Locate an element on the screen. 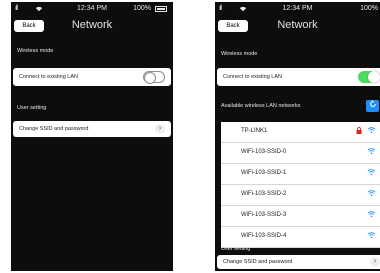  refresh-button is located at coordinates (372, 106).